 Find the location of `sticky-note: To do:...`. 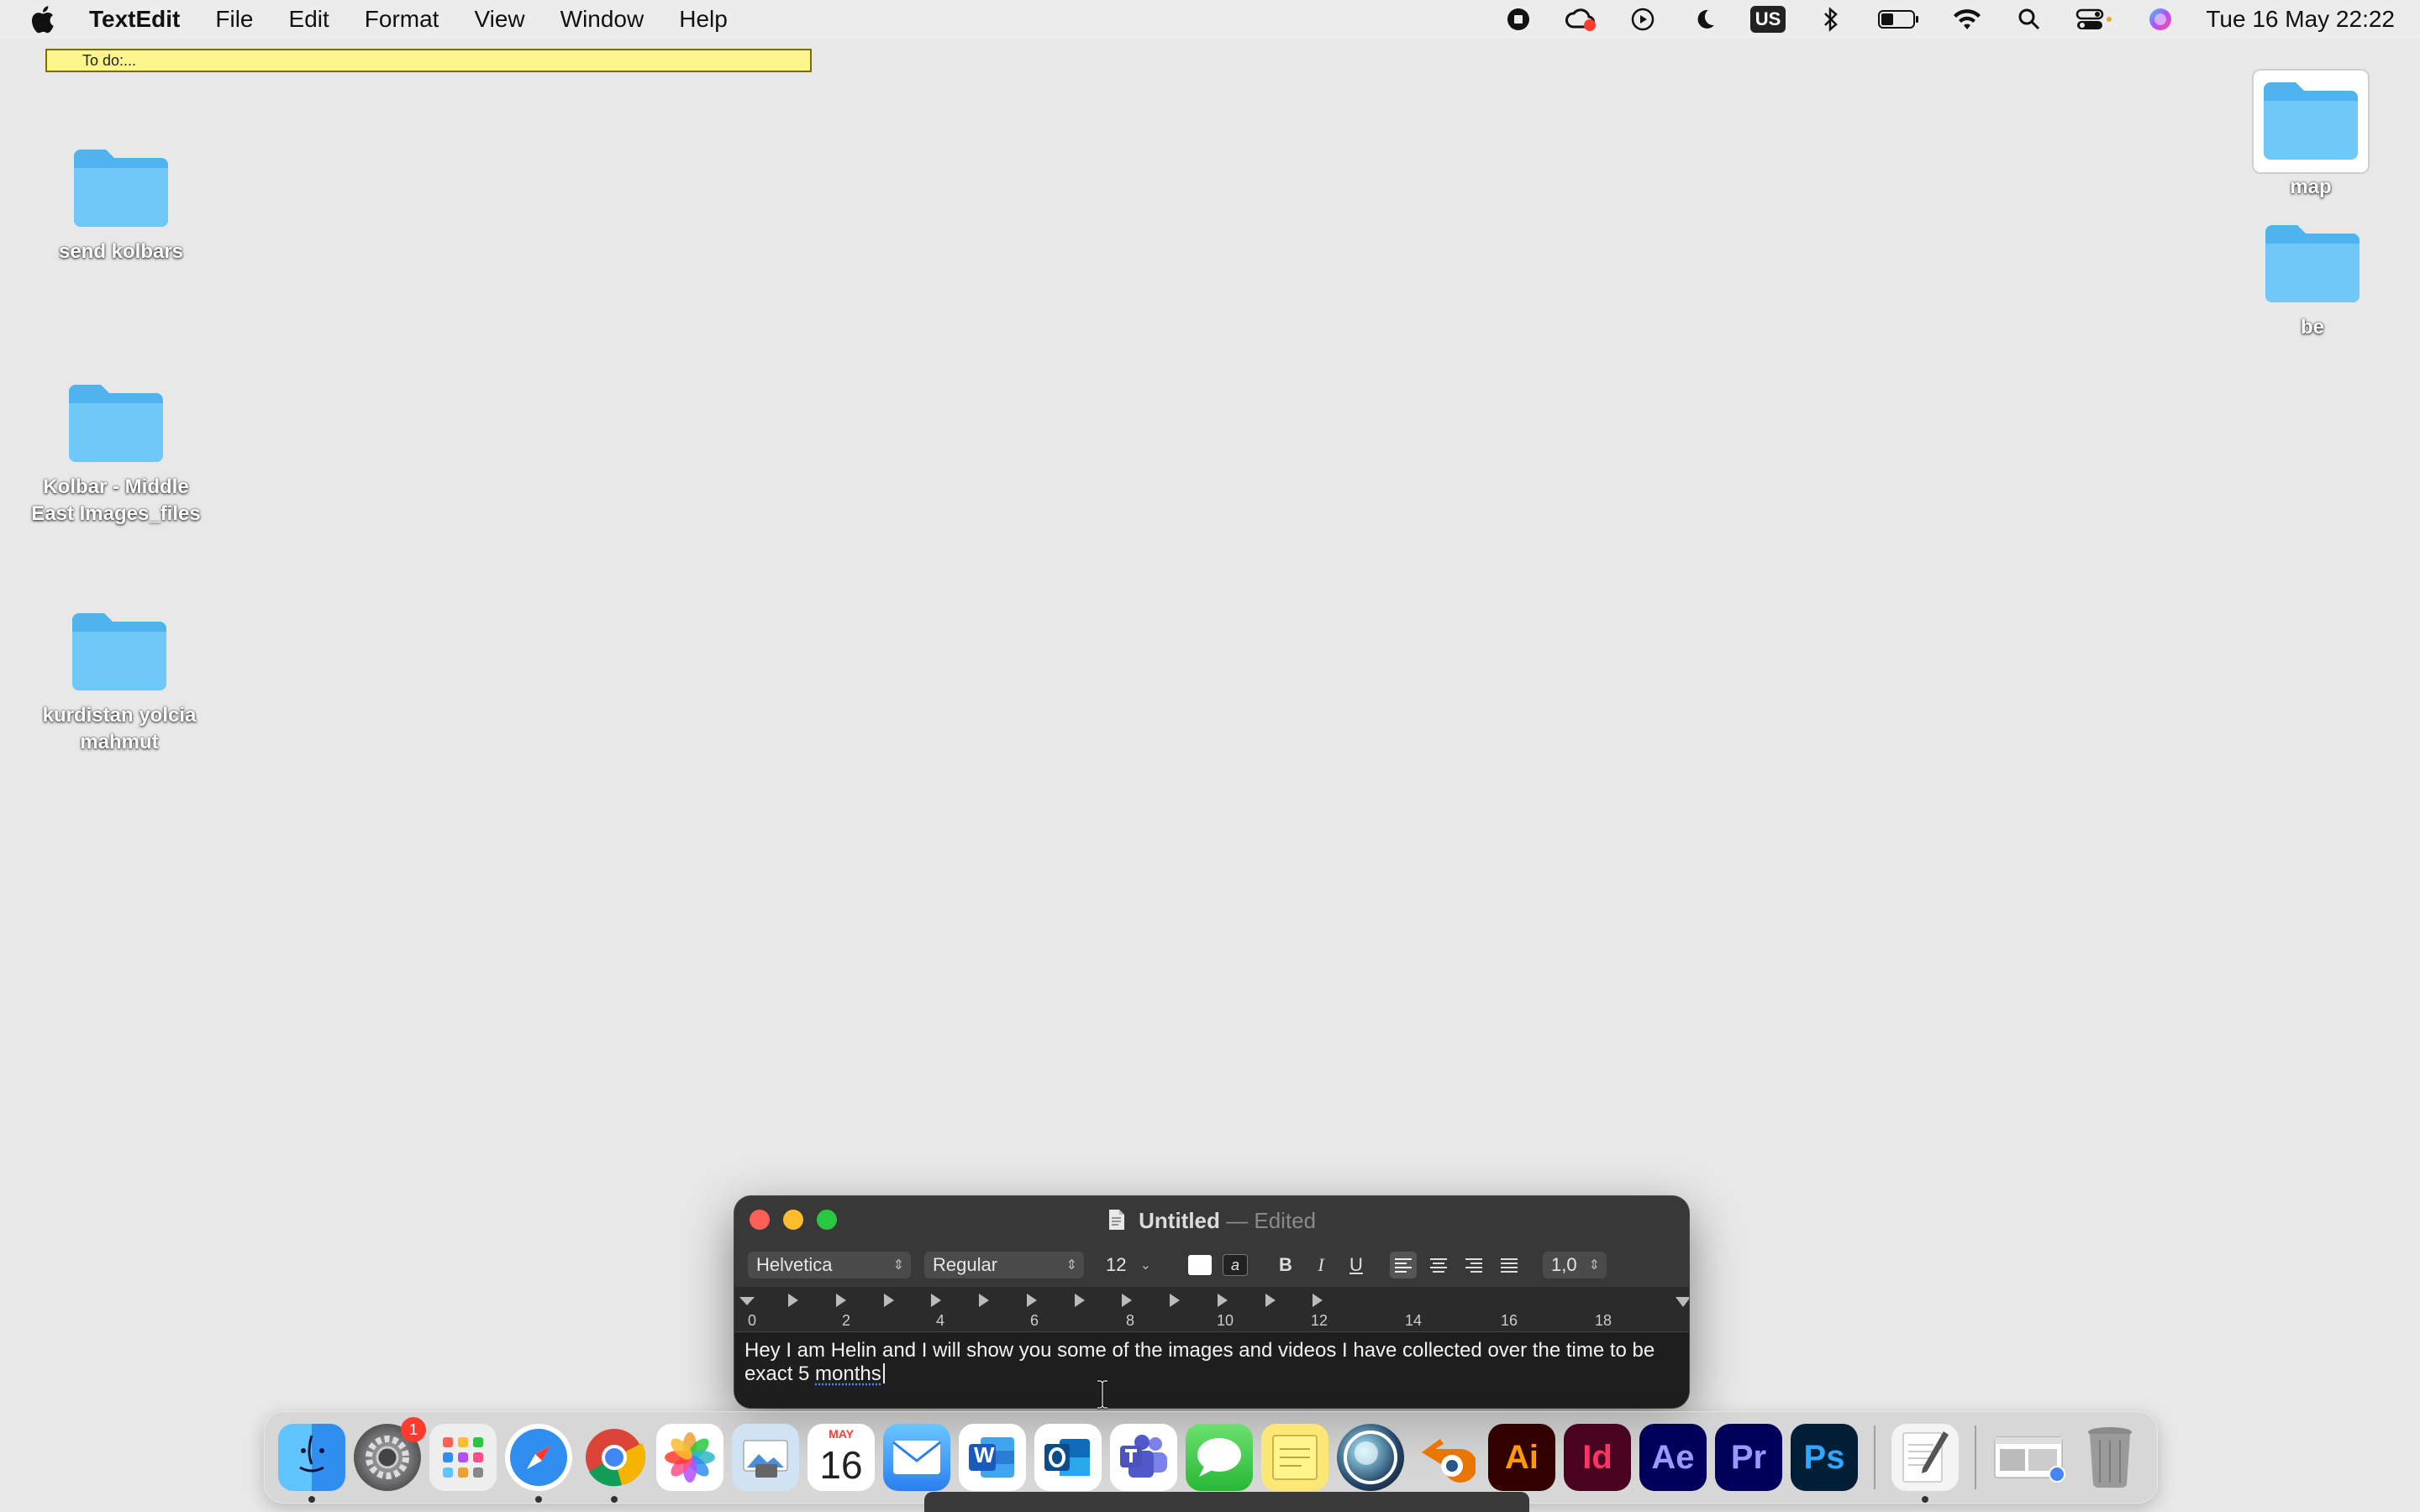

sticky-note: To do:... is located at coordinates (428, 60).